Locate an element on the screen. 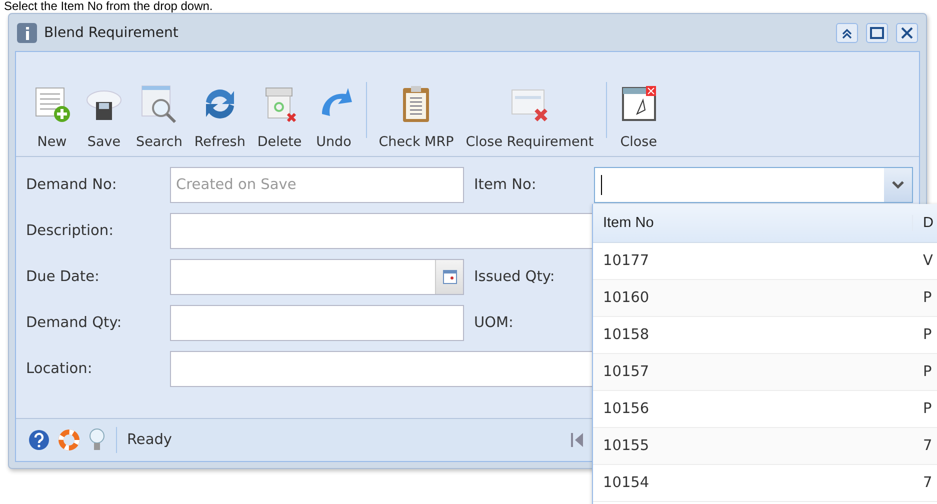  list-cell-text: 10160 is located at coordinates (626, 298).